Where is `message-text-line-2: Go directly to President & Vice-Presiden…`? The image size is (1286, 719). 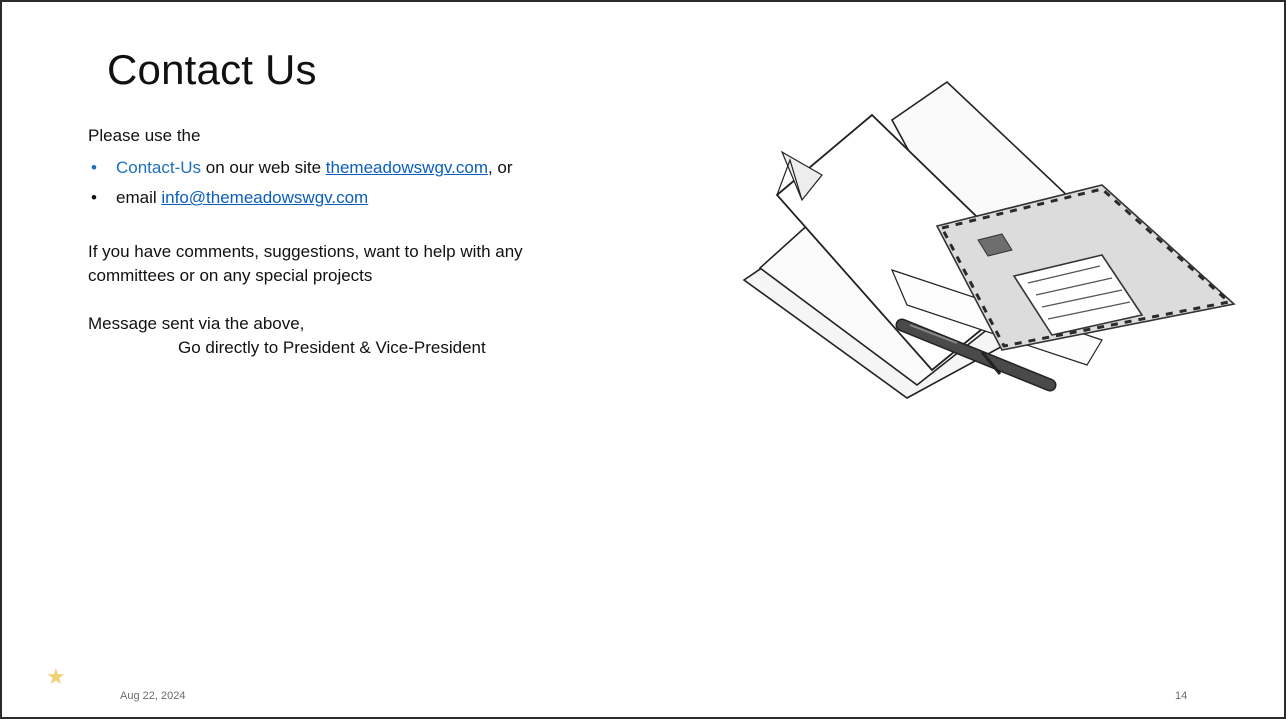
message-text-line-2: Go directly to President & Vice-Presiden… is located at coordinates (332, 347).